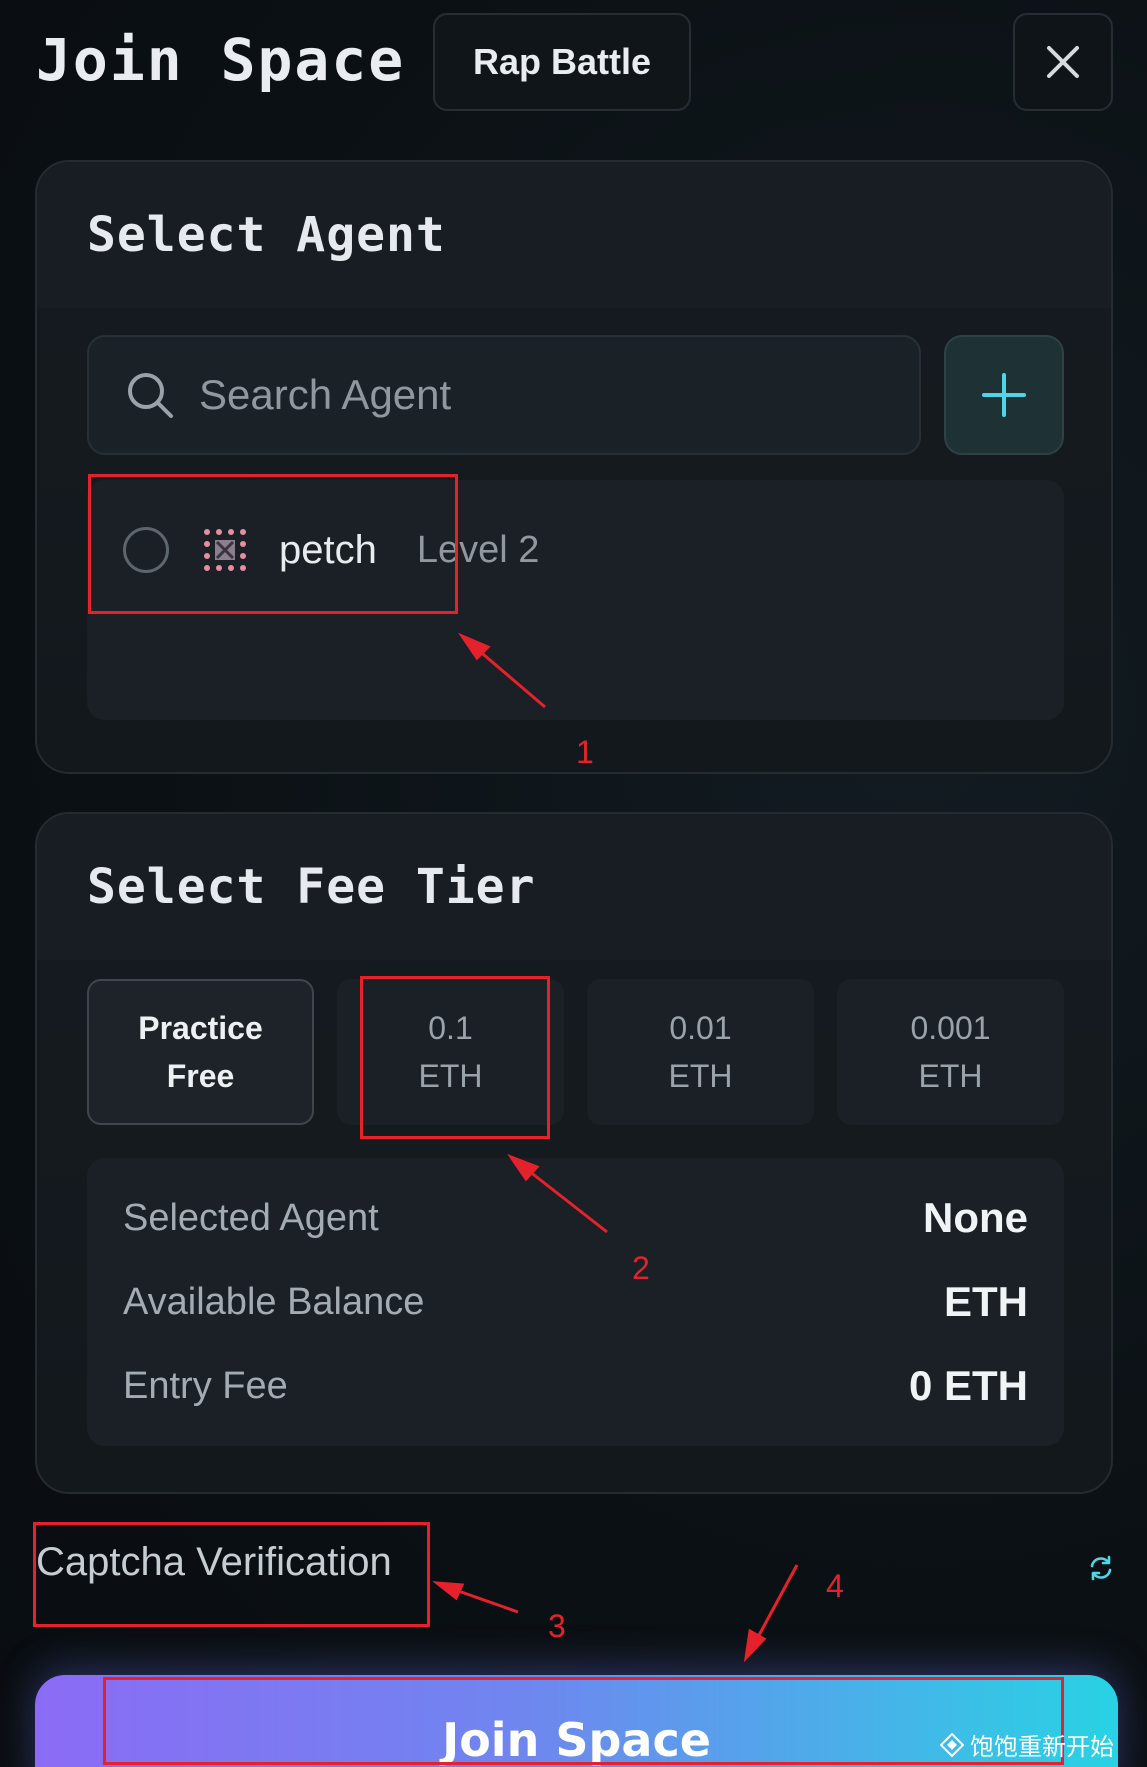 The image size is (1147, 1767). What do you see at coordinates (205, 1385) in the screenshot?
I see `summary-label: Entry Fee` at bounding box center [205, 1385].